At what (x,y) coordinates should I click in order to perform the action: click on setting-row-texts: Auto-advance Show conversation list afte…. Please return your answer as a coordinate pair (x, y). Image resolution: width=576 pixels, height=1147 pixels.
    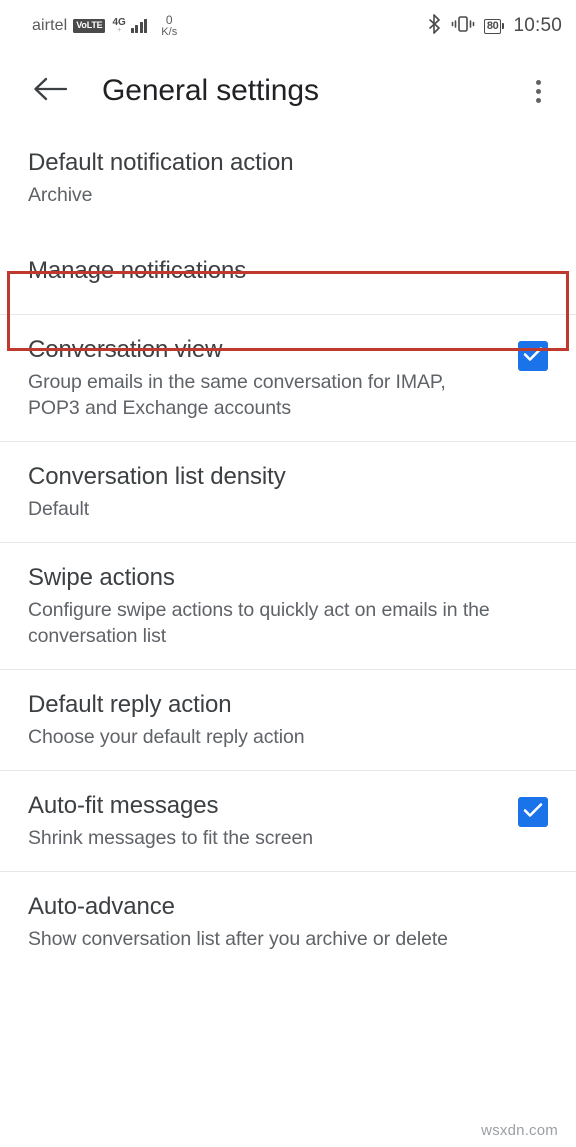
    Looking at the image, I should click on (288, 922).